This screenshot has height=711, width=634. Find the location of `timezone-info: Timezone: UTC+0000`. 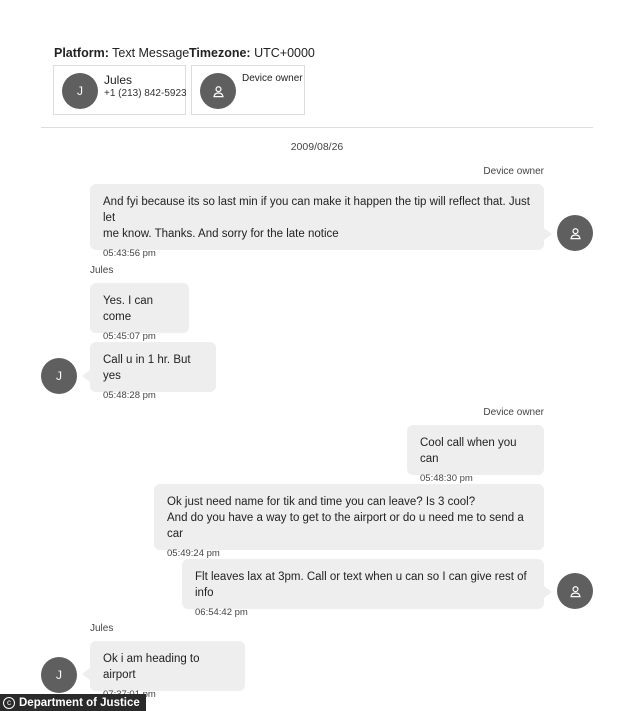

timezone-info: Timezone: UTC+0000 is located at coordinates (252, 53).